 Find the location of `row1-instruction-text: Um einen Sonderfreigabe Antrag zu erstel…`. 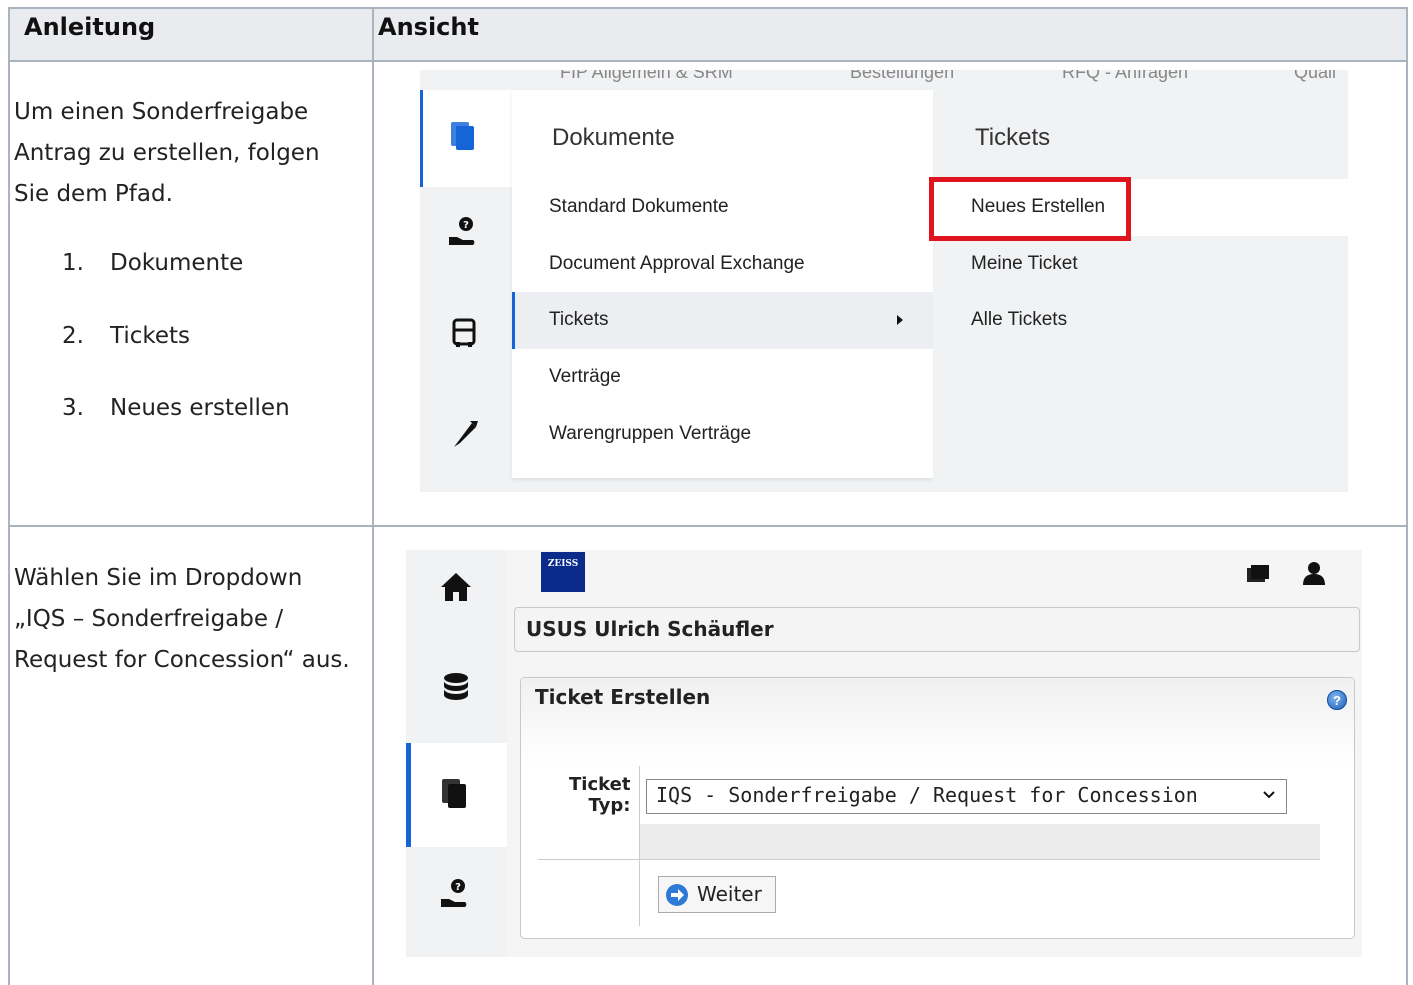

row1-instruction-text: Um einen Sonderfreigabe Antrag zu erstel… is located at coordinates (167, 153).